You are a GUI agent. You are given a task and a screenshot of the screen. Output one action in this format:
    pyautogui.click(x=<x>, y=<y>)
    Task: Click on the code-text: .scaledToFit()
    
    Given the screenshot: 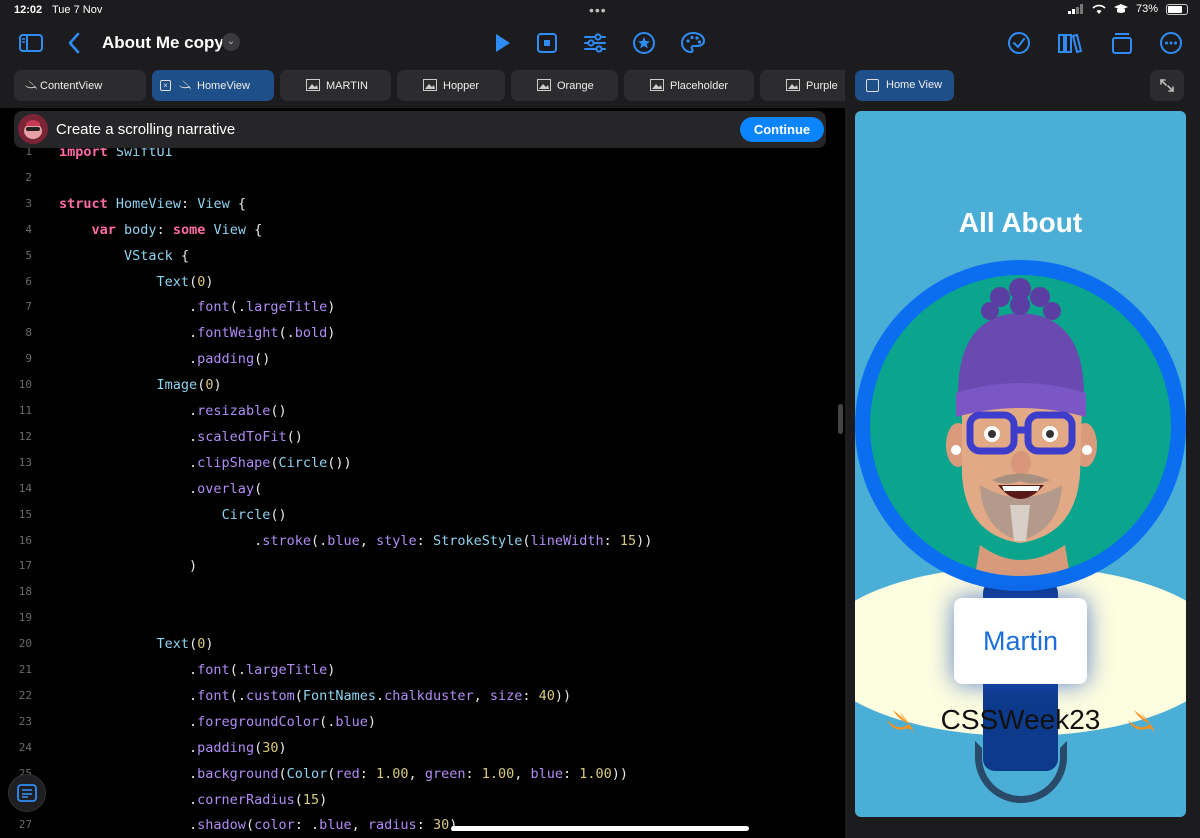 What is the action you would take?
    pyautogui.click(x=181, y=436)
    